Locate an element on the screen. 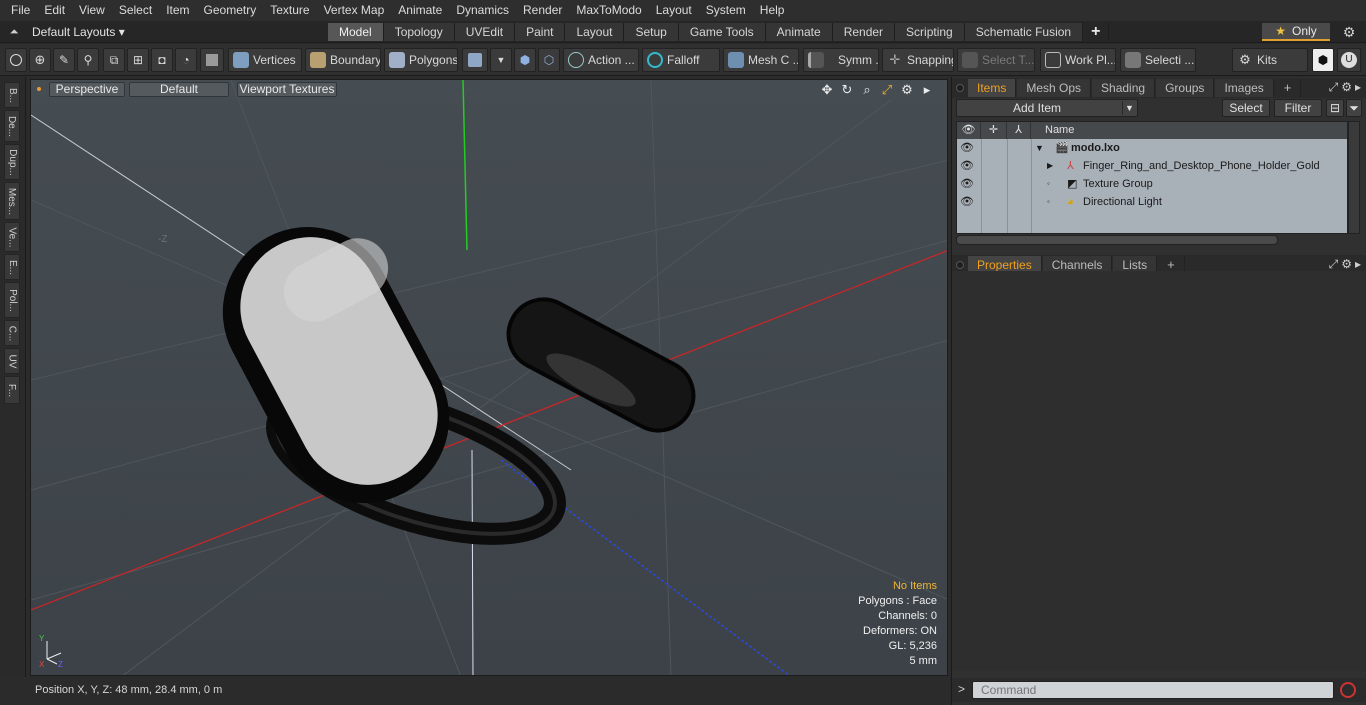 The width and height of the screenshot is (1366, 705). pen-button: ✎ is located at coordinates (64, 60).